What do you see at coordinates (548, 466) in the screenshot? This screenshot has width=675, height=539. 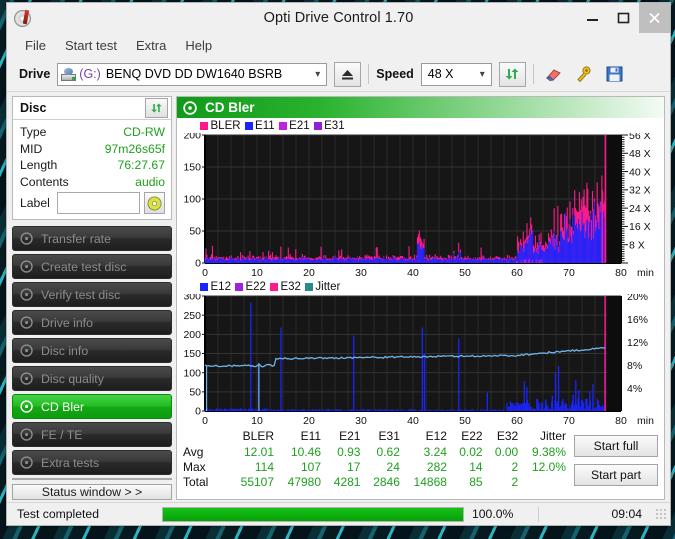 I see `stats-cell: 12.0%` at bounding box center [548, 466].